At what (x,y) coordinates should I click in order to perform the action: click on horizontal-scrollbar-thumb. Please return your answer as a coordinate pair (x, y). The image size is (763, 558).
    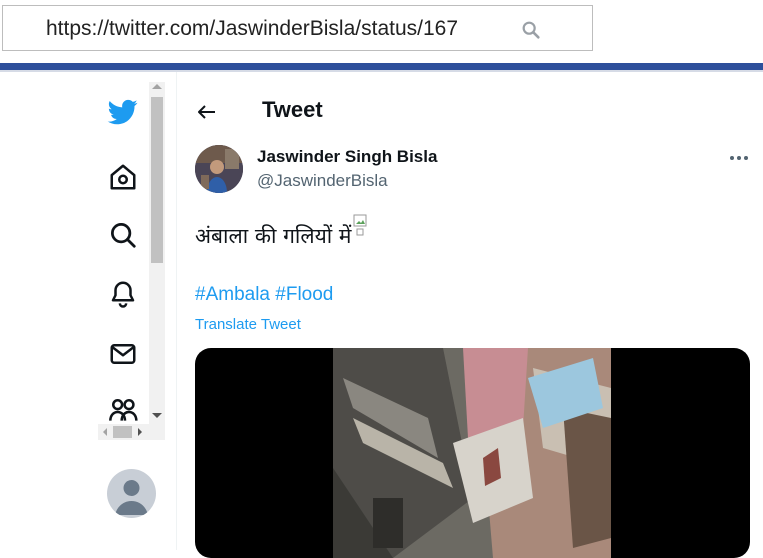
    Looking at the image, I should click on (122, 432).